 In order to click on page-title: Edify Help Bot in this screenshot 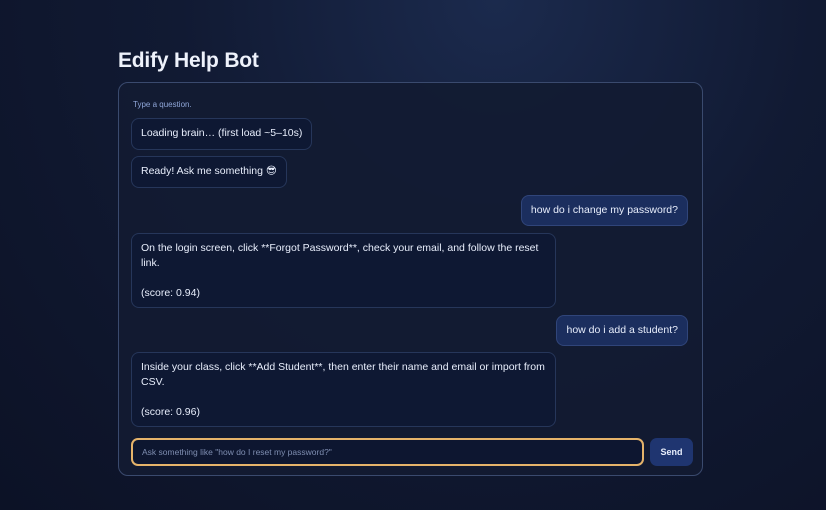, I will do `click(188, 60)`.